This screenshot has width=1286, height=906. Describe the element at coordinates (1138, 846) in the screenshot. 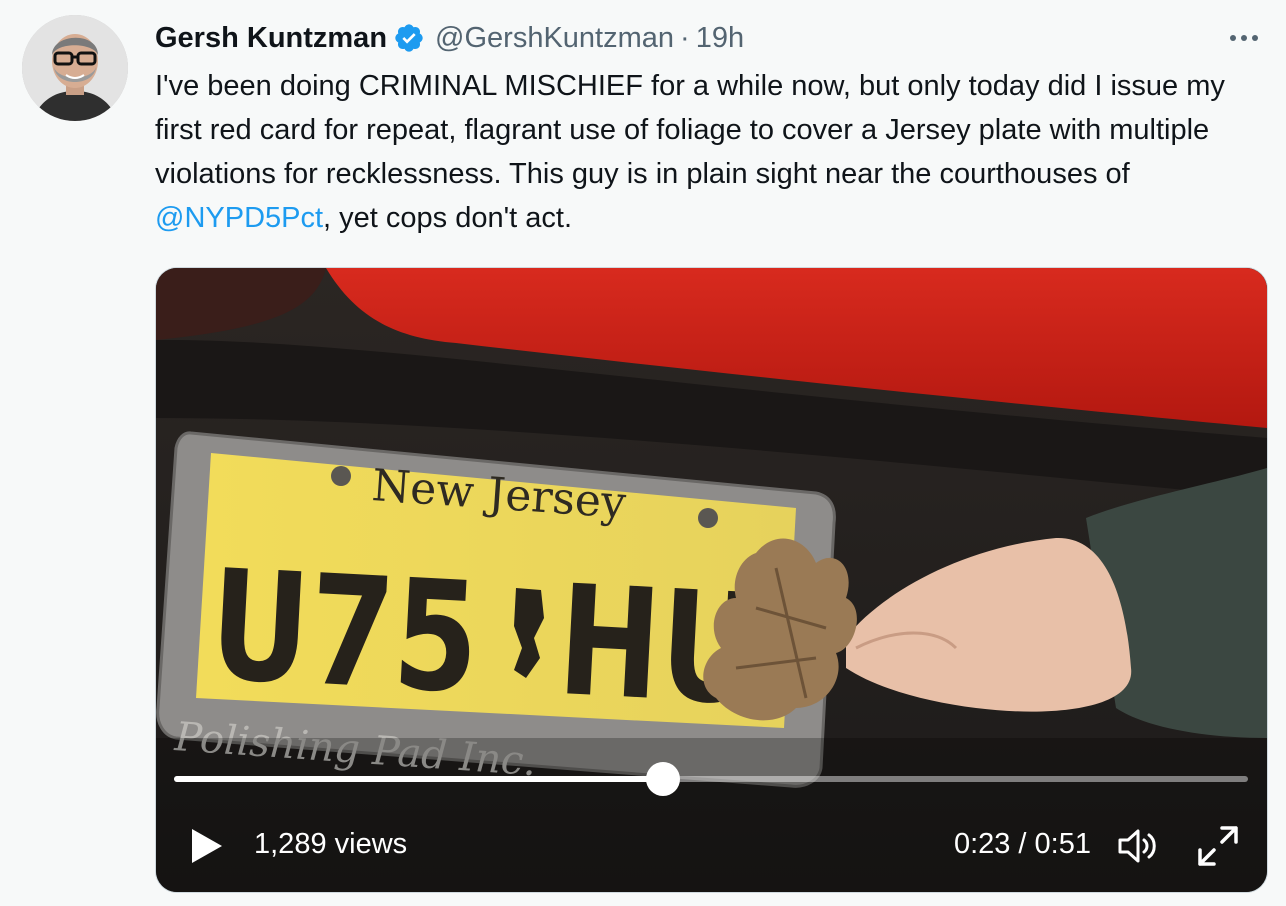

I see `volume-icon` at that location.